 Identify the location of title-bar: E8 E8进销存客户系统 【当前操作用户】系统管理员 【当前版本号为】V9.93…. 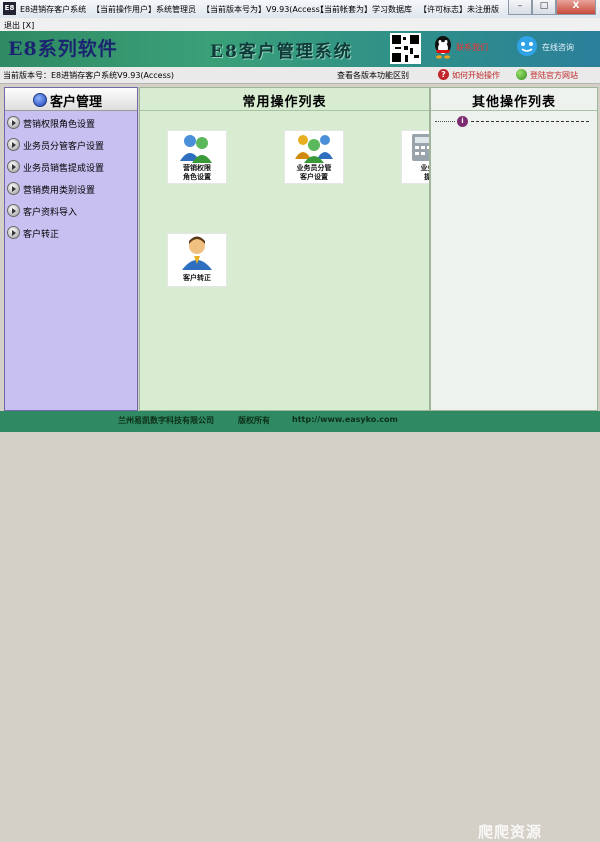
(300, 9).